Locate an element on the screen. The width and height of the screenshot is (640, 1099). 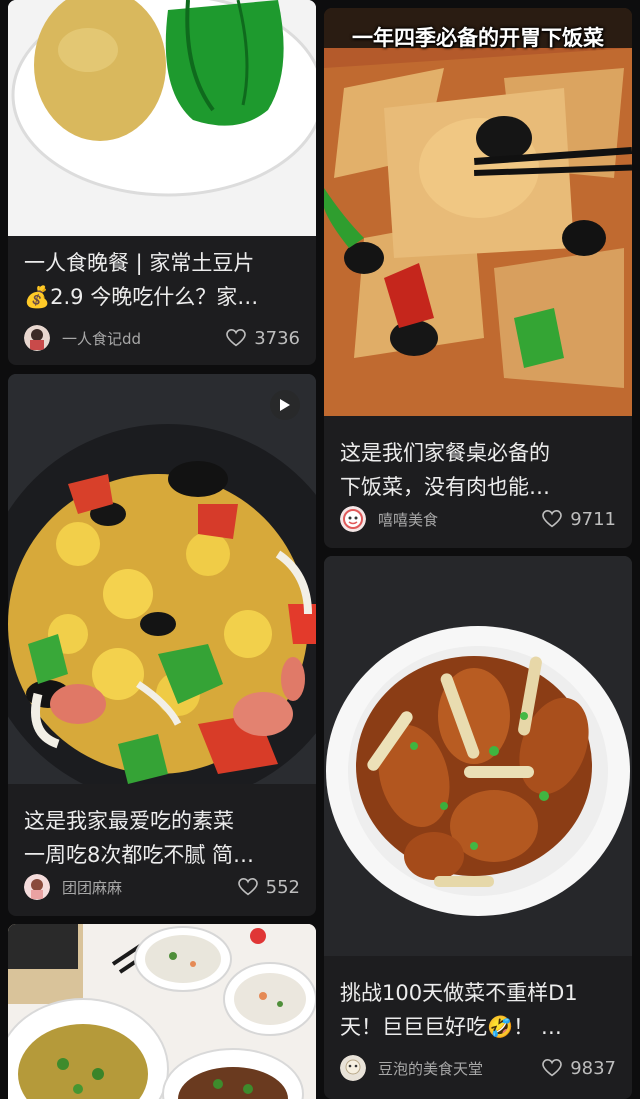
like-button: 9711 is located at coordinates (579, 519).